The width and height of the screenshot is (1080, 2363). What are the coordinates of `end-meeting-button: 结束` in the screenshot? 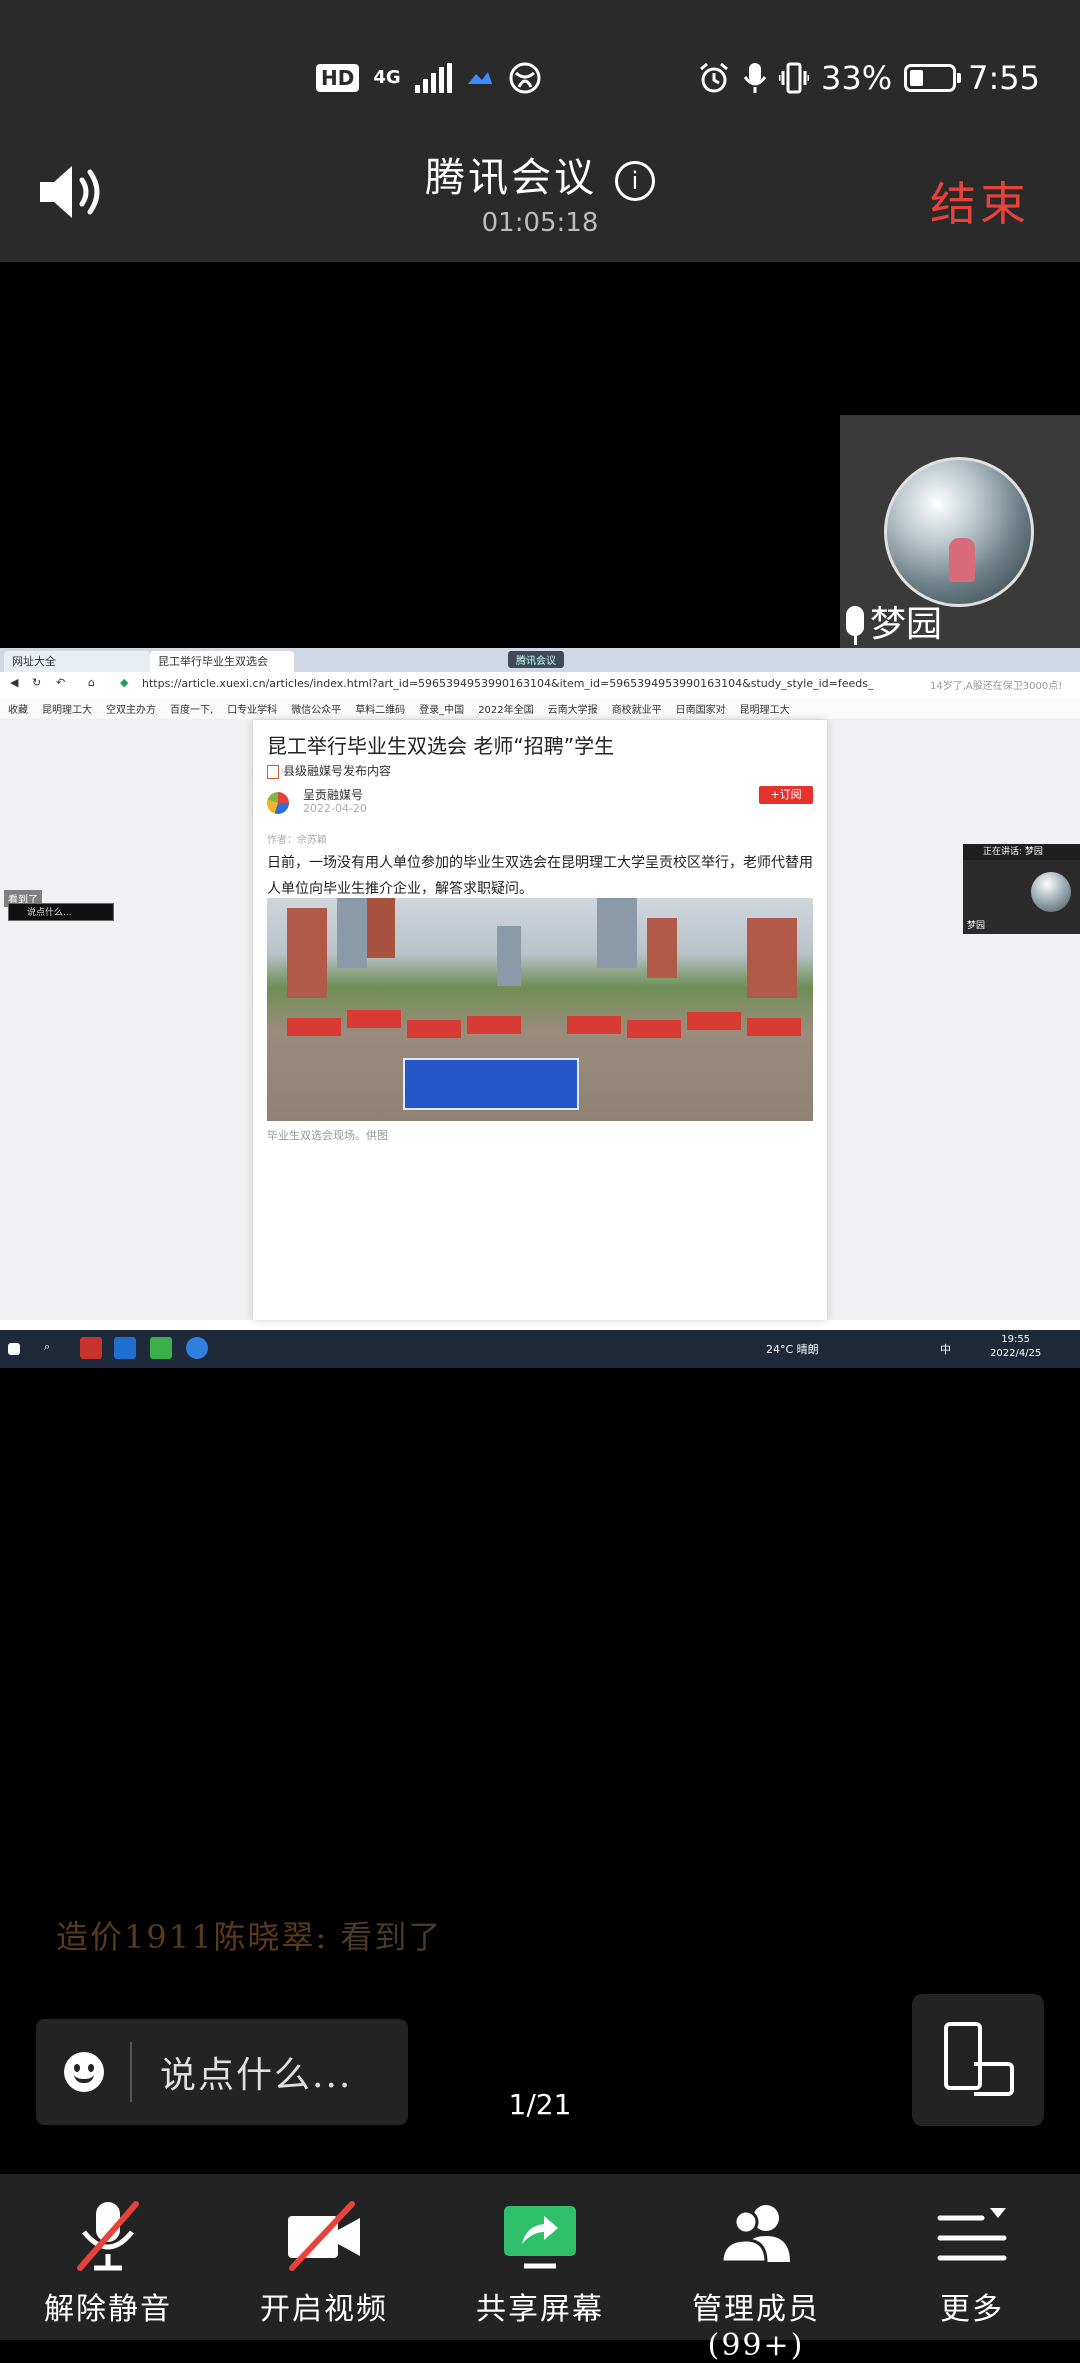 It's located at (980, 201).